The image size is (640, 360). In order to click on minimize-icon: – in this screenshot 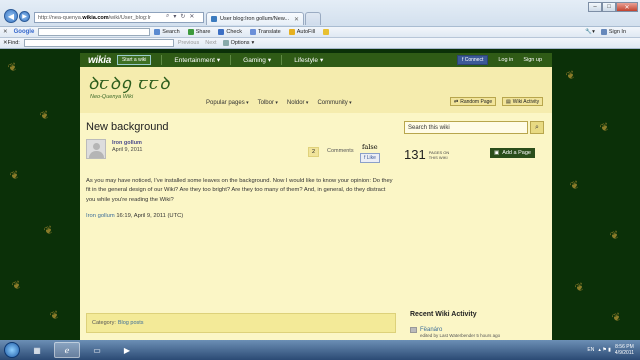, I will do `click(595, 7)`.